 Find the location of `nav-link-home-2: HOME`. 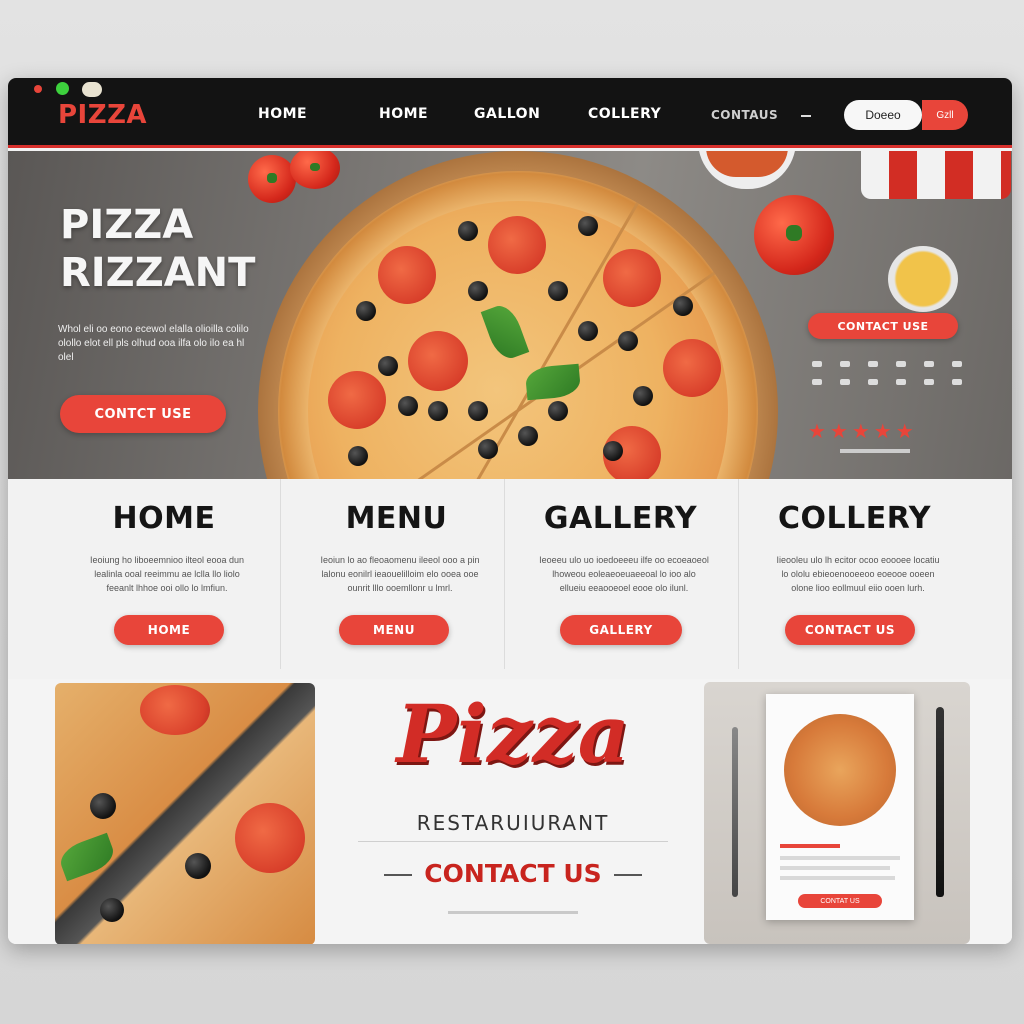

nav-link-home-2: HOME is located at coordinates (403, 114).